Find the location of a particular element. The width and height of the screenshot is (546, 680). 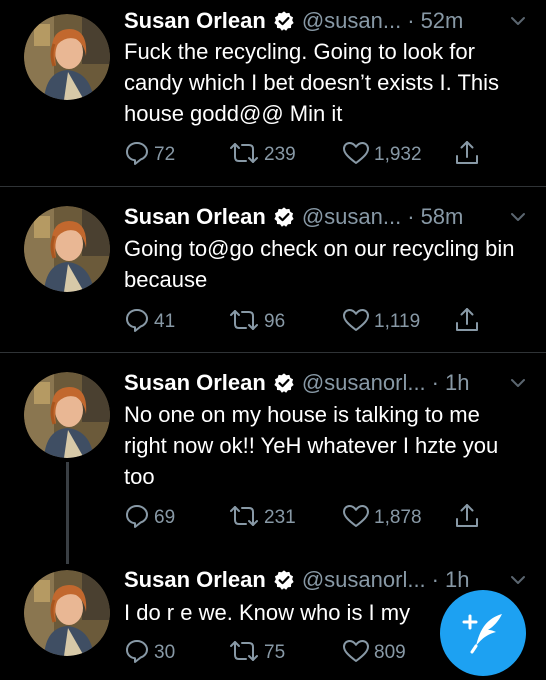

reply-count: 41 is located at coordinates (165, 321).